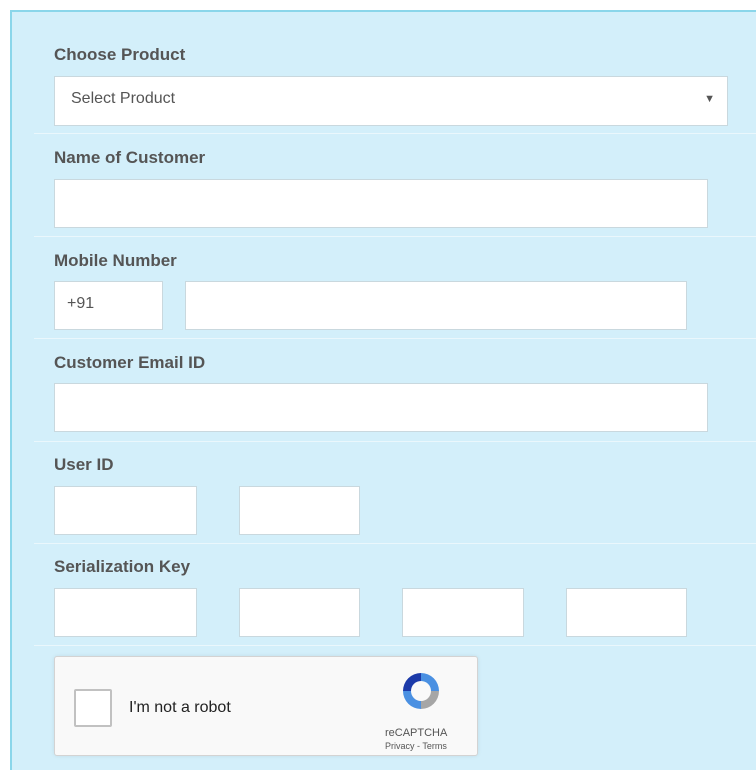  What do you see at coordinates (122, 566) in the screenshot?
I see `serialization-key-label: Serialization Key` at bounding box center [122, 566].